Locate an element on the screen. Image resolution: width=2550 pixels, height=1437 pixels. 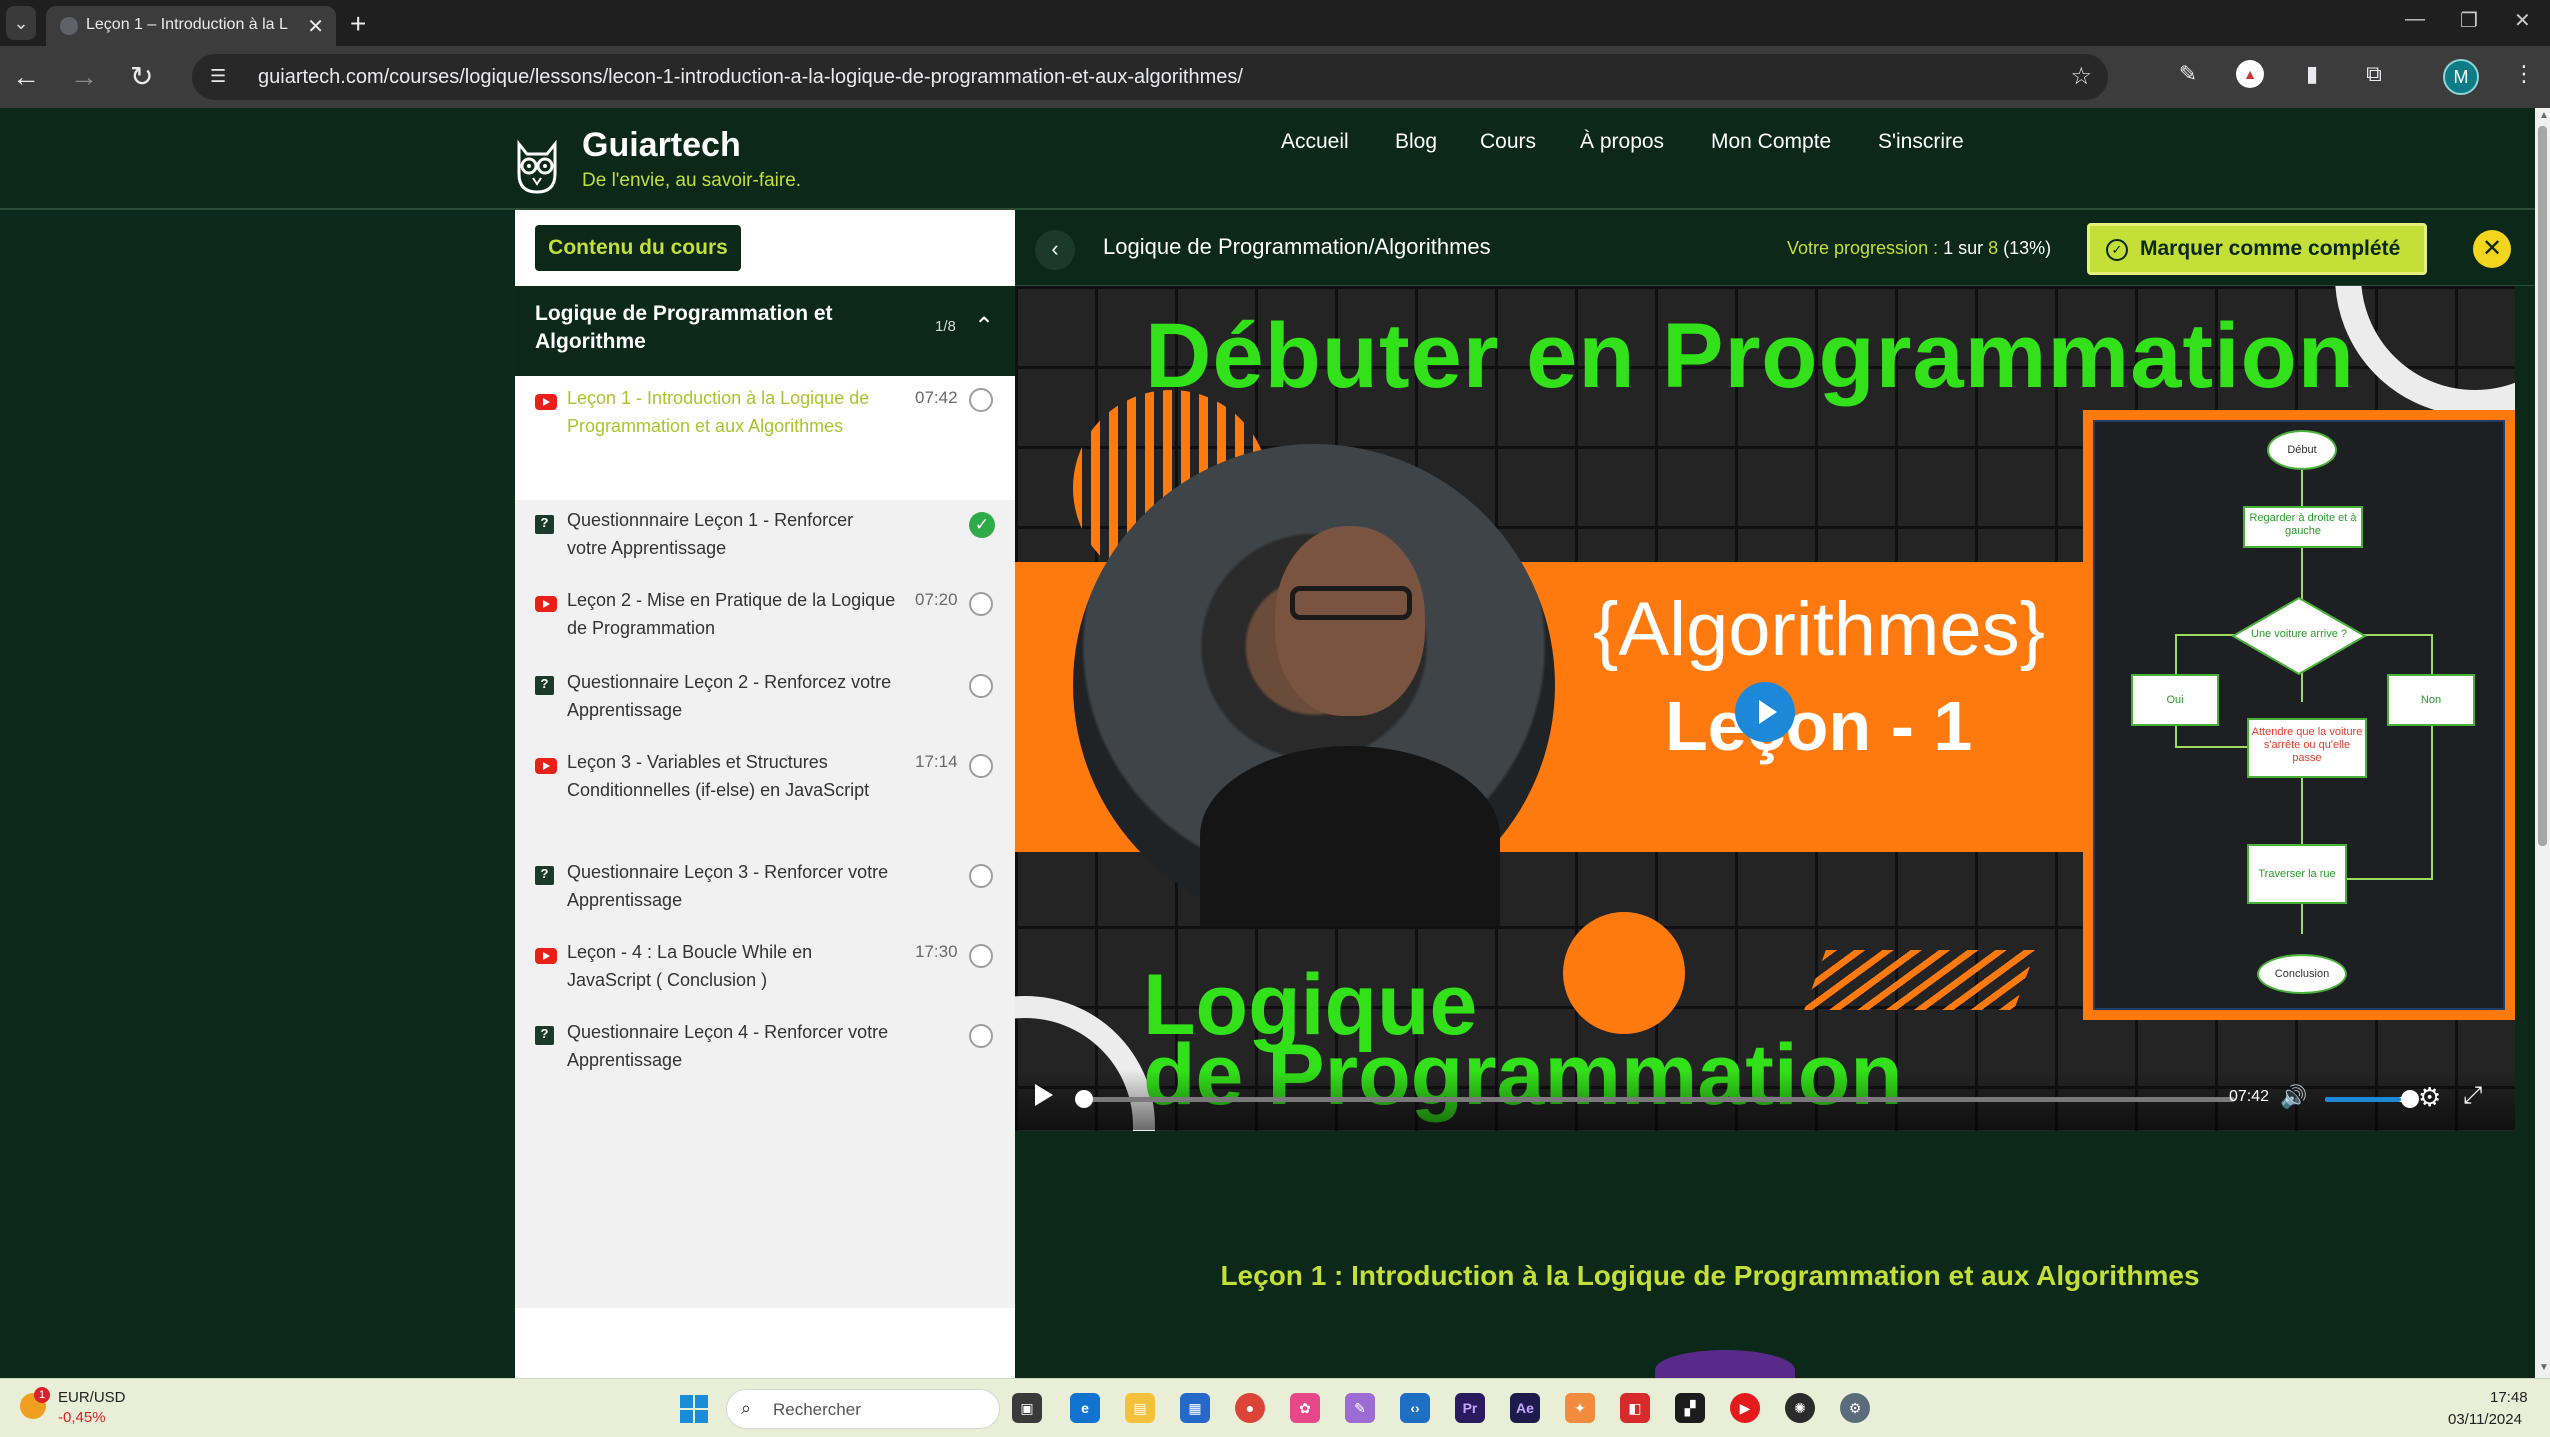
lesson-duration: 17:14 is located at coordinates (936, 761).